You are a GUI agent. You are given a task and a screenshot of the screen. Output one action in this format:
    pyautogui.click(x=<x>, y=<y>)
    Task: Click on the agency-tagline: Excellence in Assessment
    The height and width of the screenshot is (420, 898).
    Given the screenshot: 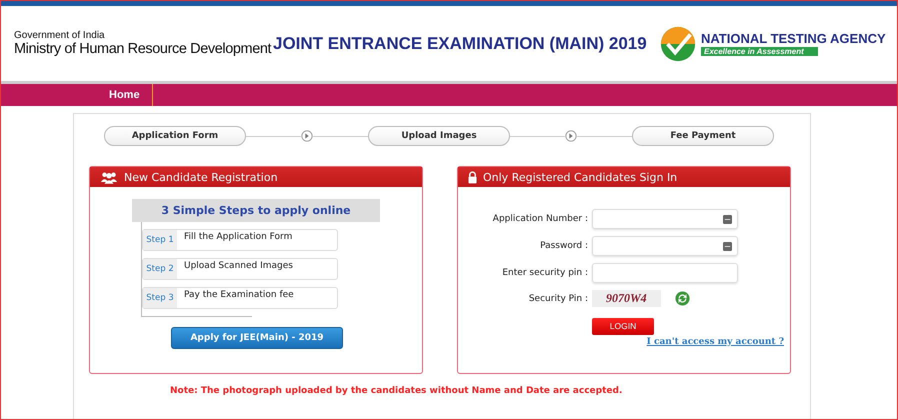 What is the action you would take?
    pyautogui.click(x=759, y=51)
    